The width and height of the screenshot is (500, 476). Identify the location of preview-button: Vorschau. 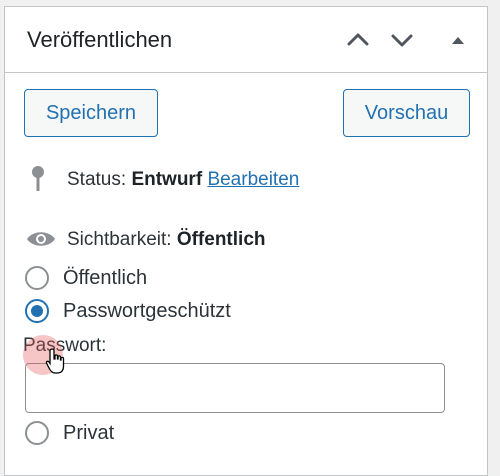
(406, 113).